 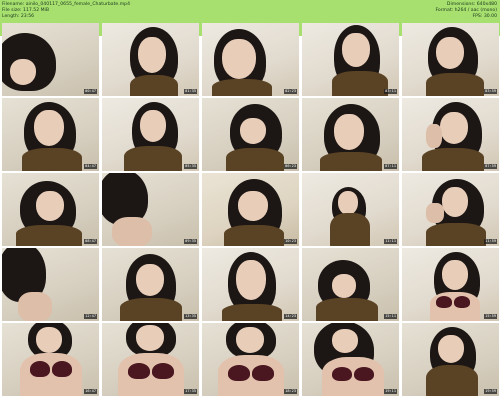 I want to click on thumbnail: 11:59, so click(x=450, y=209).